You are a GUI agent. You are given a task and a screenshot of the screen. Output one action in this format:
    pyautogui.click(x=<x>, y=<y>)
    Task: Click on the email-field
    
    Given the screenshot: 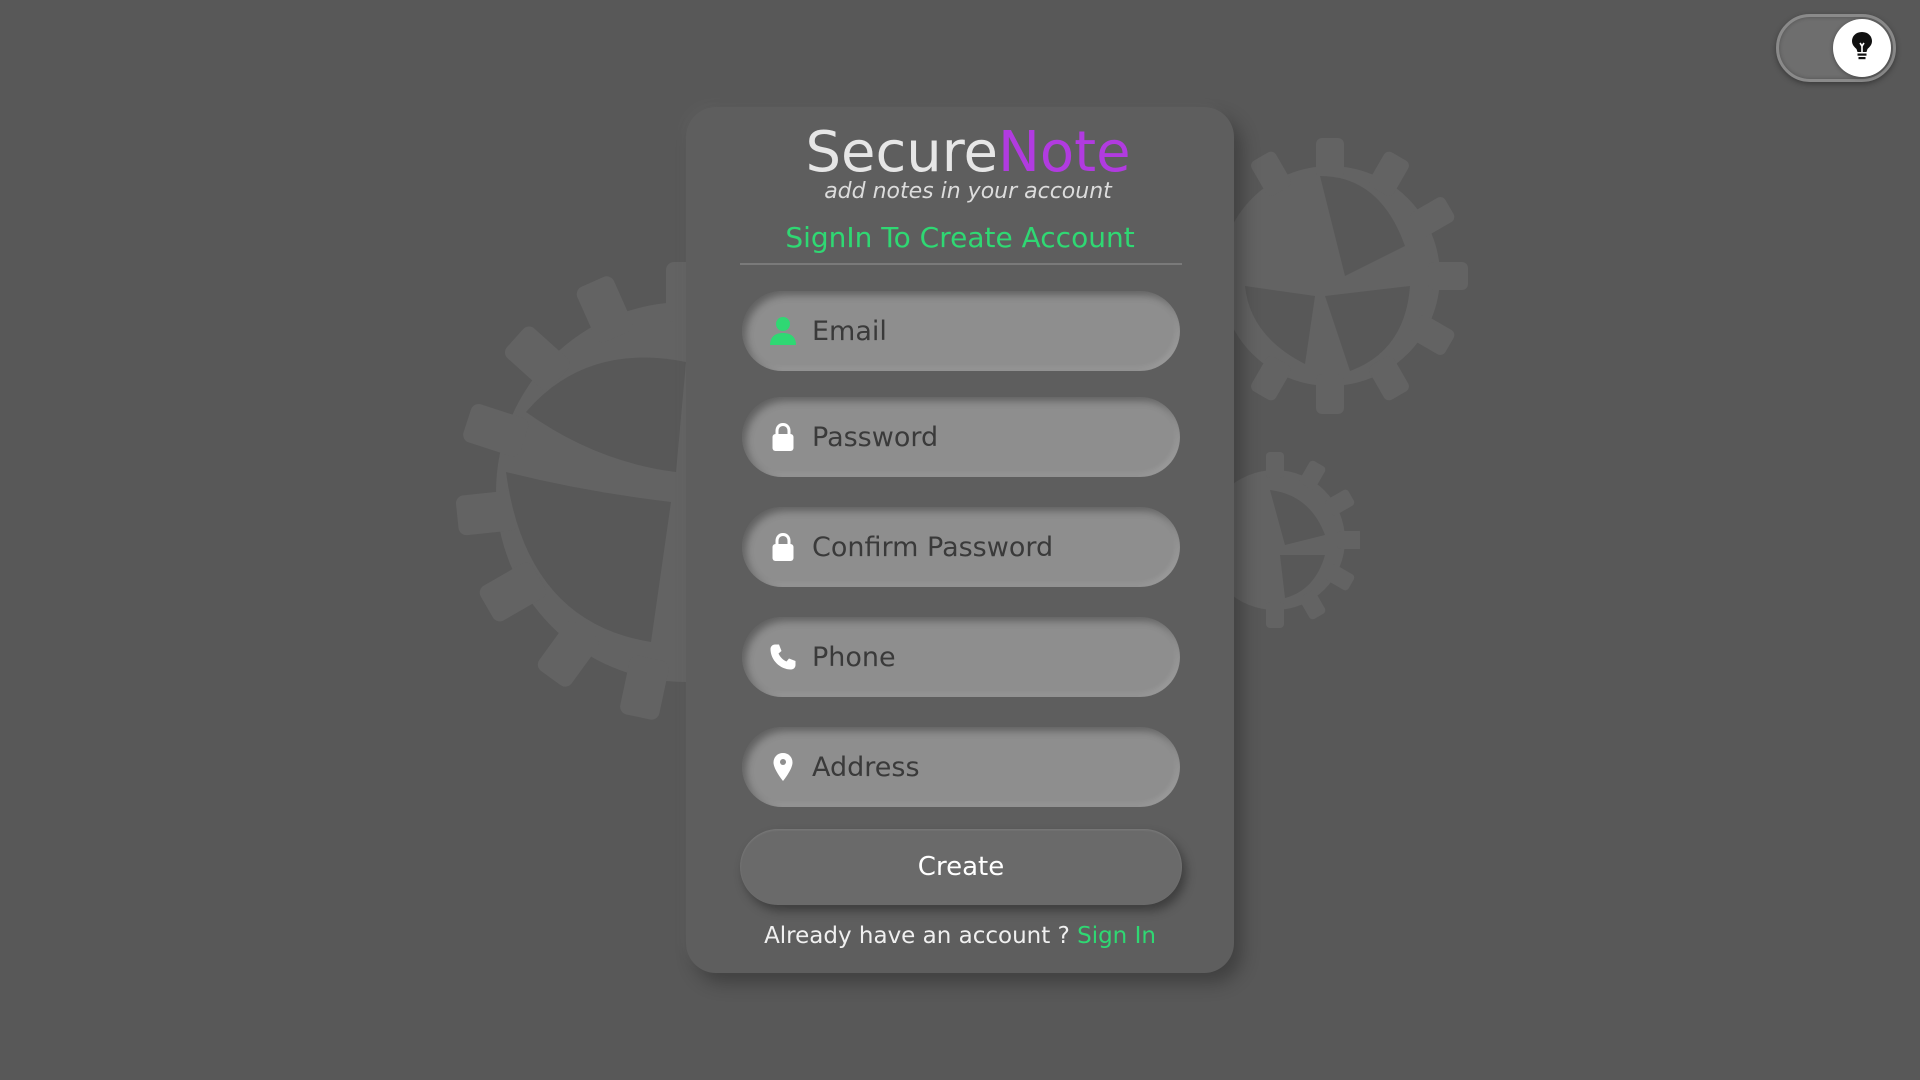 What is the action you would take?
    pyautogui.click(x=961, y=331)
    